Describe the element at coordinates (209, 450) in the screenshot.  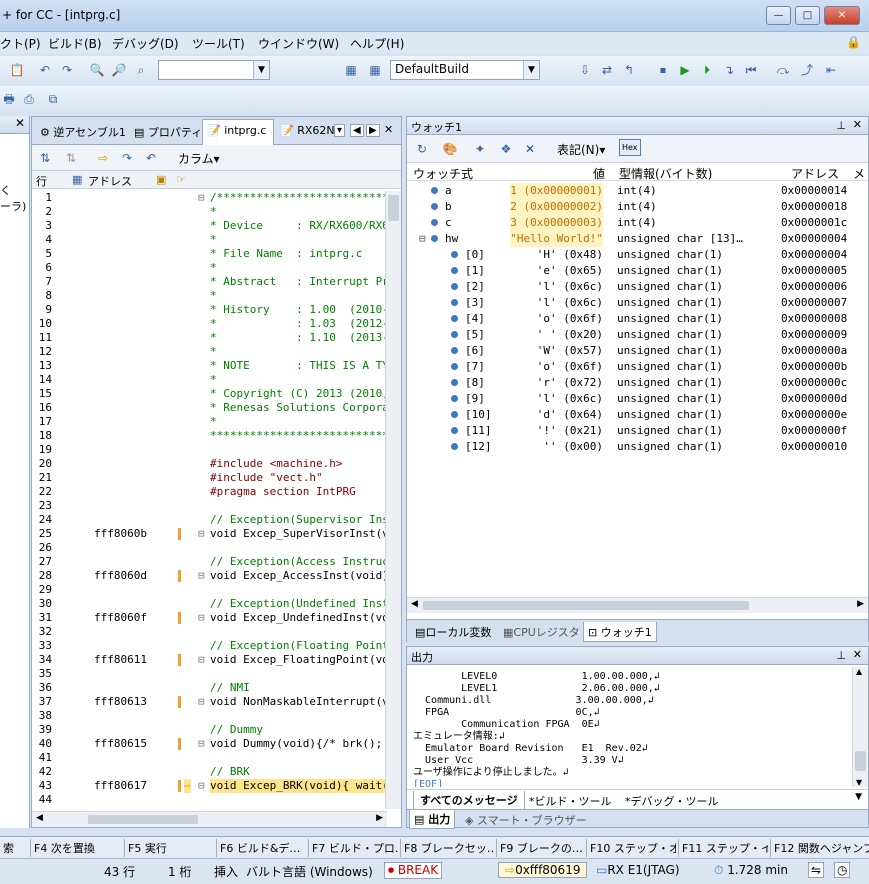
I see `code-line: 19` at that location.